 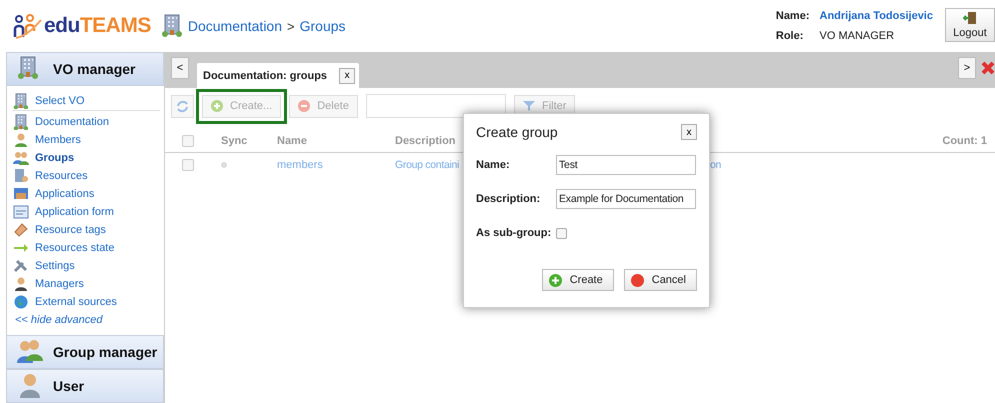 I want to click on logout-button: Logout, so click(x=970, y=25).